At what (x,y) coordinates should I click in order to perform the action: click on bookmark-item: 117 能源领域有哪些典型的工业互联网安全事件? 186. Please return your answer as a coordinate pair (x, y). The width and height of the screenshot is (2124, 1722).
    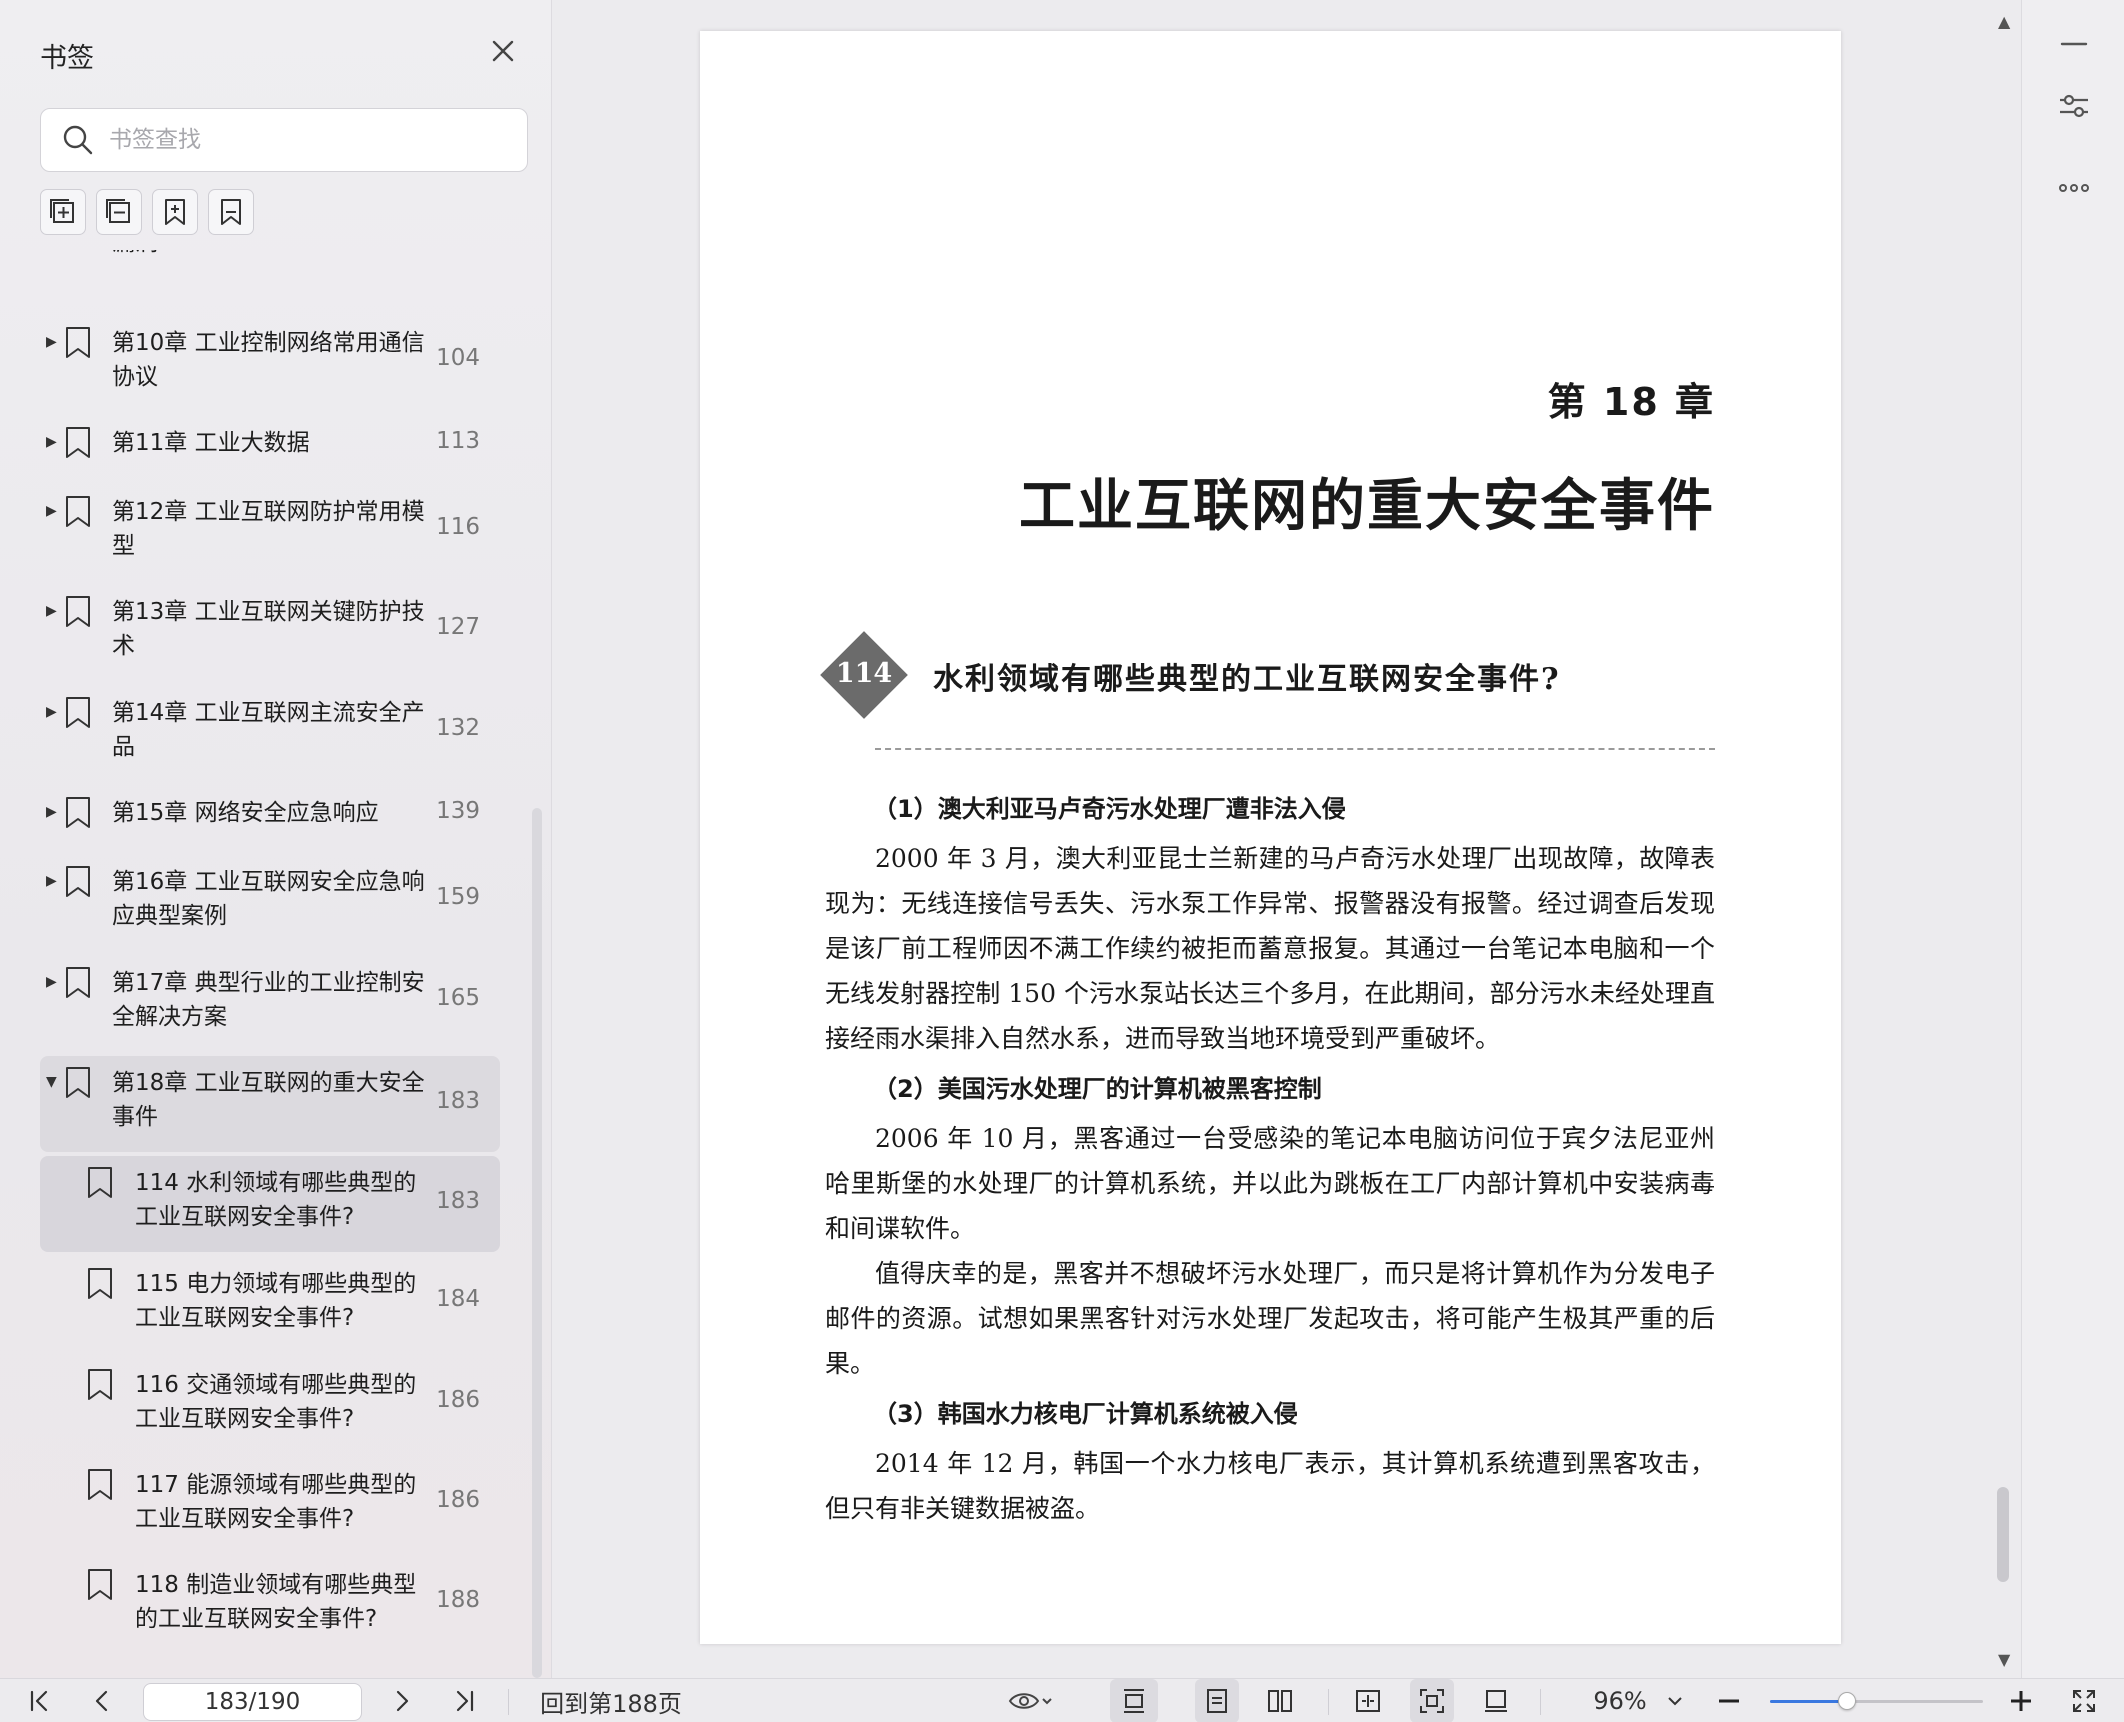
    Looking at the image, I should click on (270, 1503).